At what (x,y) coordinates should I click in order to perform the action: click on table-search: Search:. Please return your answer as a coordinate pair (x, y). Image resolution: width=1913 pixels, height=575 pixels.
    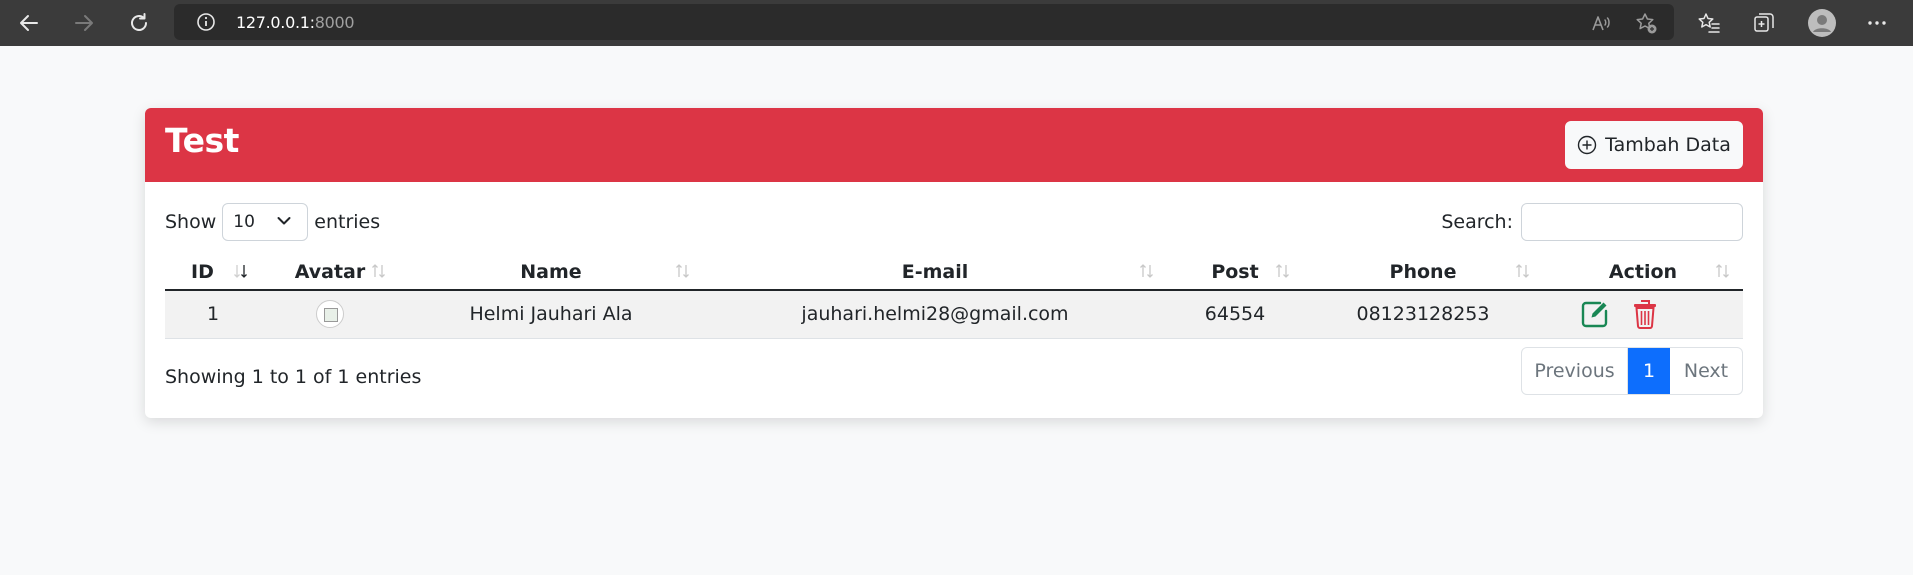
    Looking at the image, I should click on (1592, 222).